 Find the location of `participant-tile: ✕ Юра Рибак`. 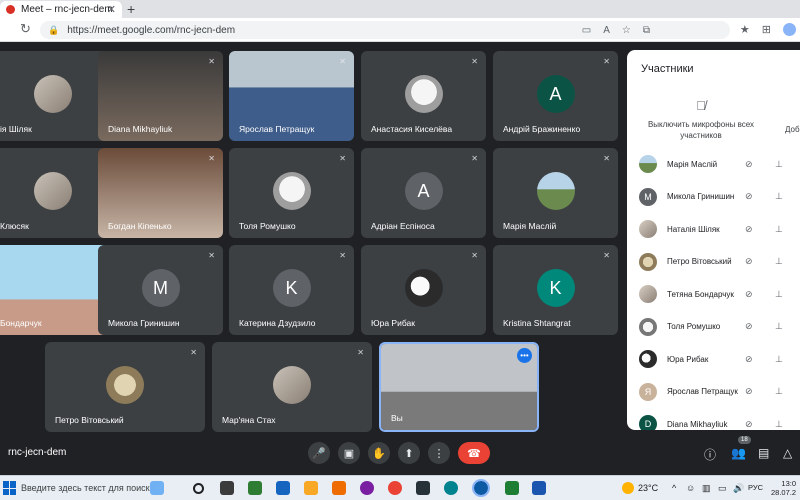

participant-tile: ✕ Юра Рибак is located at coordinates (423, 290).